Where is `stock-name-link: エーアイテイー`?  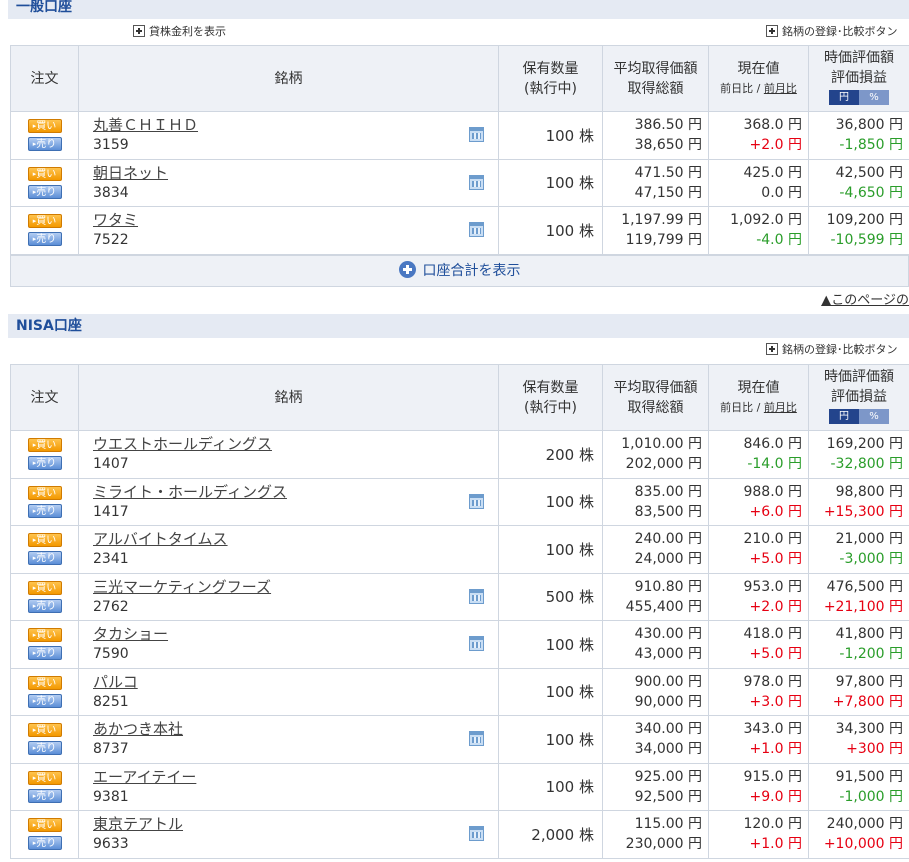 stock-name-link: エーアイテイー is located at coordinates (295, 777).